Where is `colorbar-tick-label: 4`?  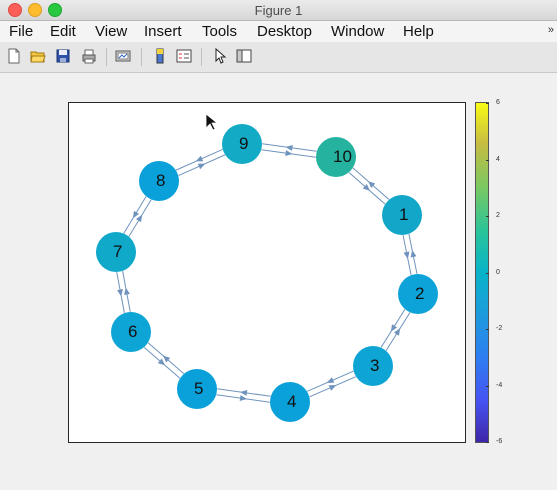 colorbar-tick-label: 4 is located at coordinates (498, 159).